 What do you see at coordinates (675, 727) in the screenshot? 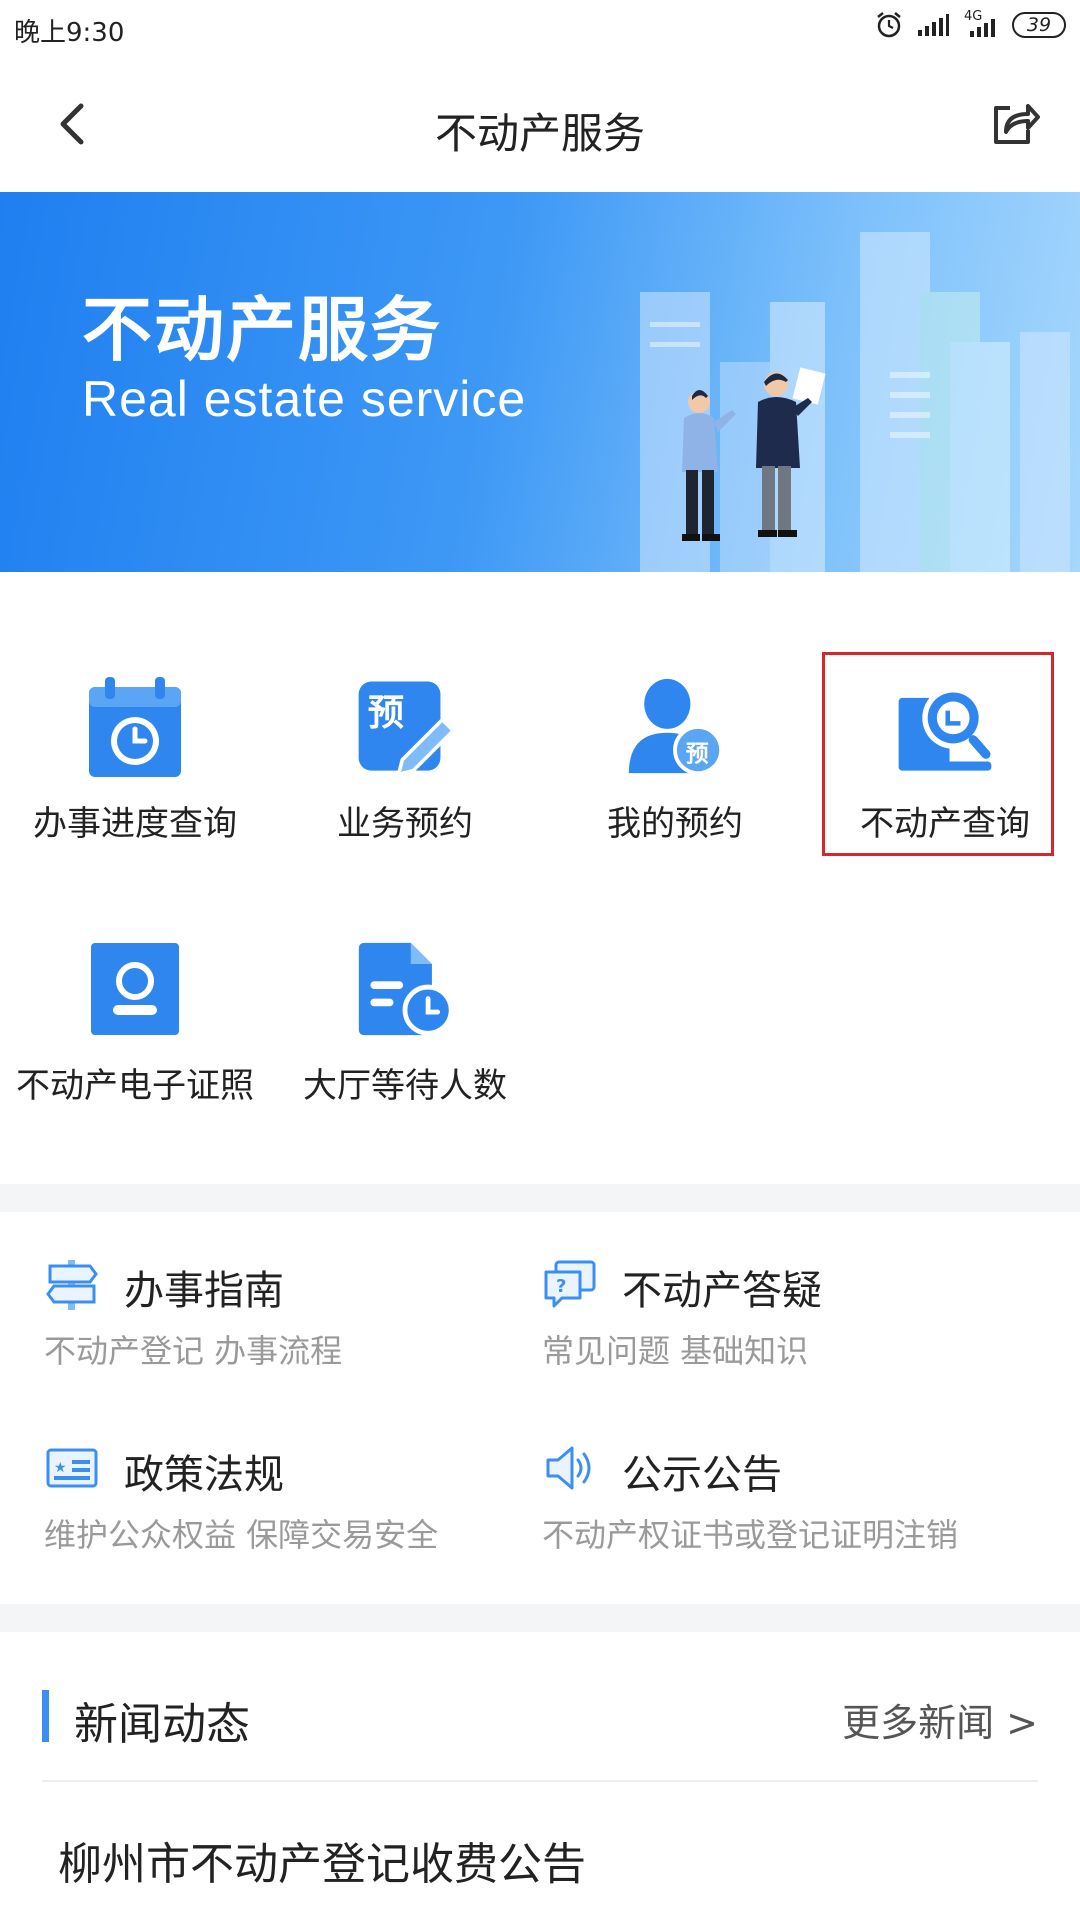
I see `user-appointment-icon: 预` at bounding box center [675, 727].